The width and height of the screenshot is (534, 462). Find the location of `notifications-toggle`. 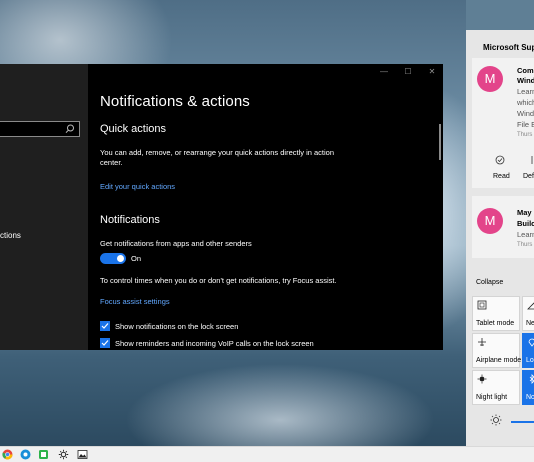

notifications-toggle is located at coordinates (113, 258).